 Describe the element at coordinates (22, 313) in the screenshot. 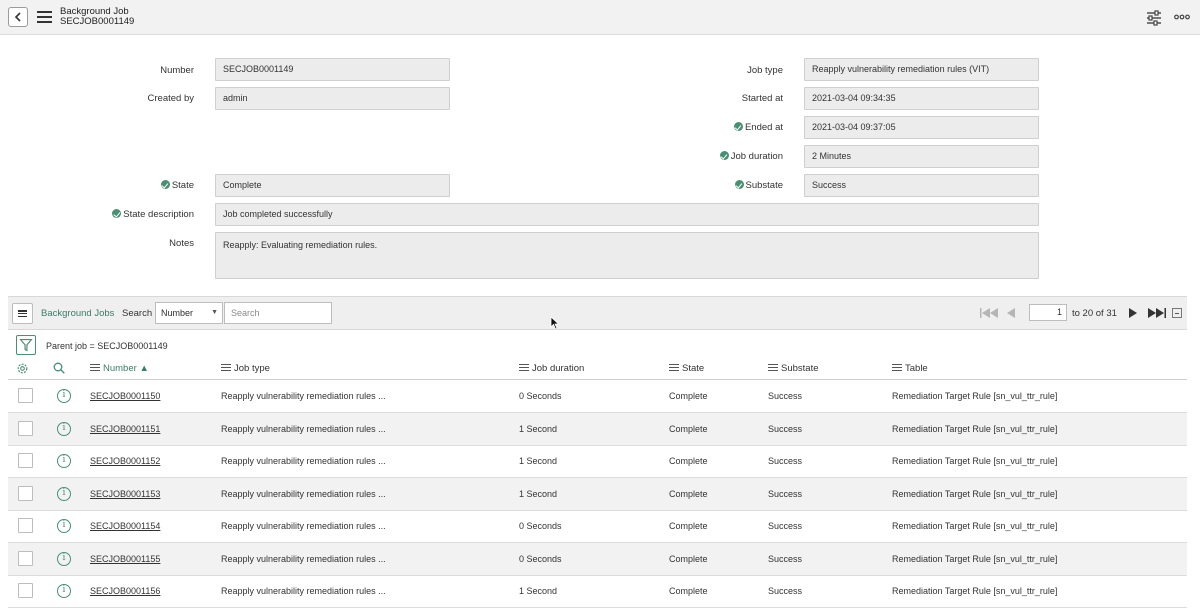

I see `list-menu-button` at that location.